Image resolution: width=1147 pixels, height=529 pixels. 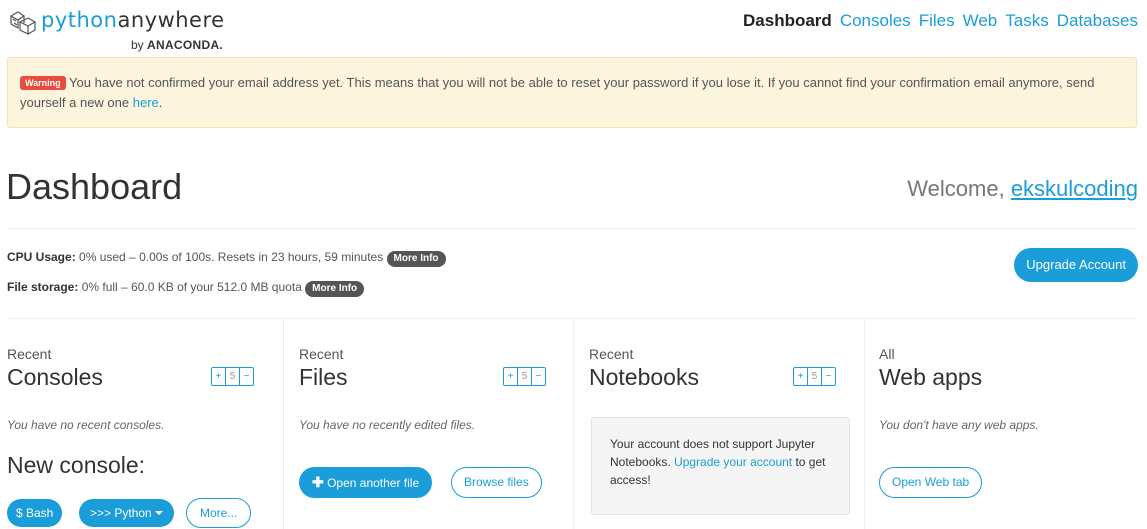 What do you see at coordinates (94, 186) in the screenshot?
I see `page-title: Dashboard` at bounding box center [94, 186].